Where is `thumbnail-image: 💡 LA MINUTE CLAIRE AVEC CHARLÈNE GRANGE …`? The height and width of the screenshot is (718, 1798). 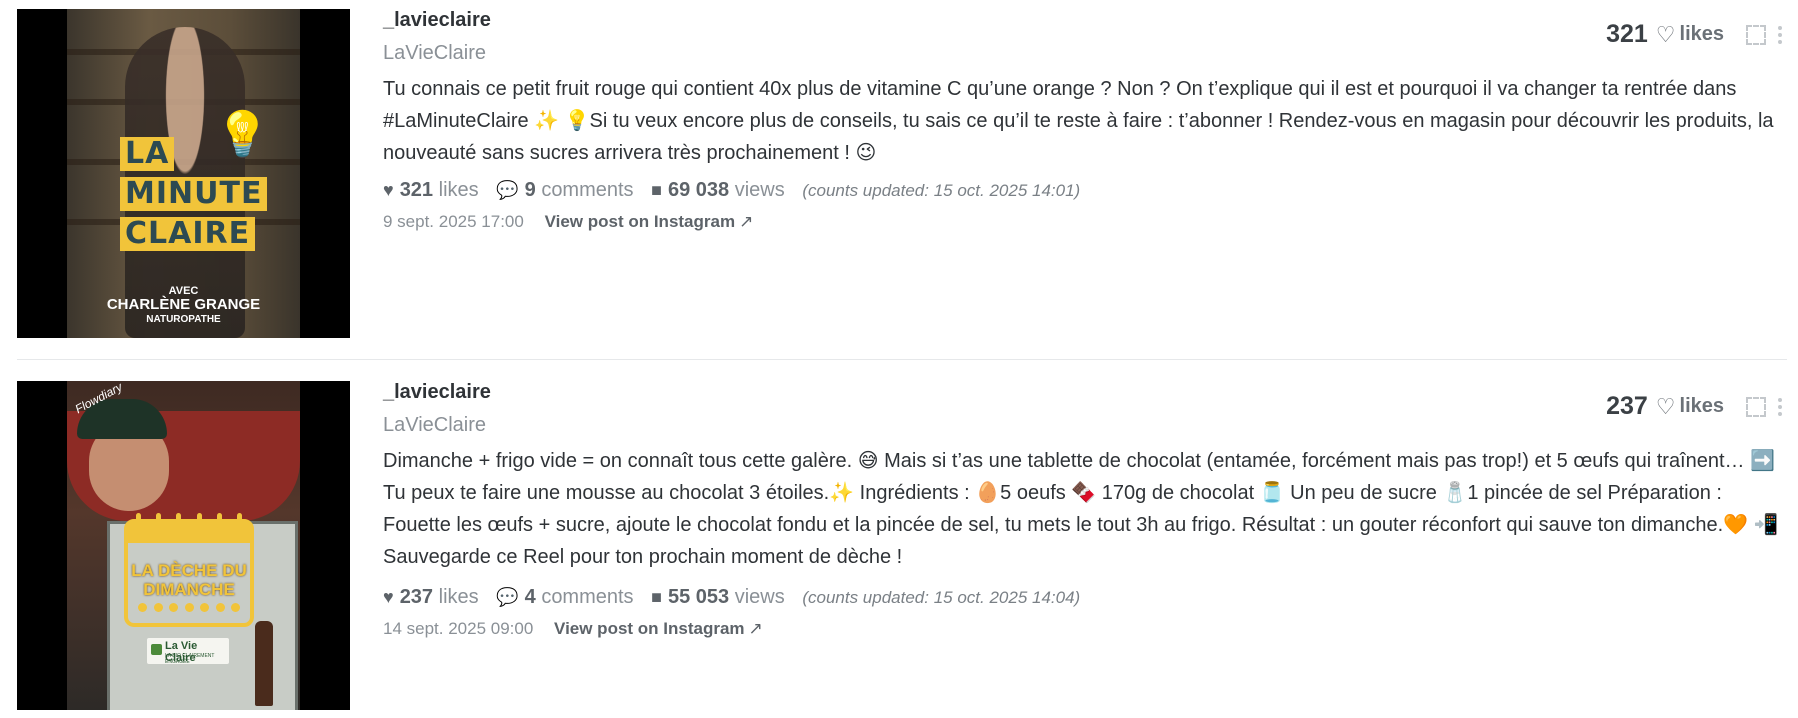 thumbnail-image: 💡 LA MINUTE CLAIRE AVEC CHARLÈNE GRANGE … is located at coordinates (183, 173).